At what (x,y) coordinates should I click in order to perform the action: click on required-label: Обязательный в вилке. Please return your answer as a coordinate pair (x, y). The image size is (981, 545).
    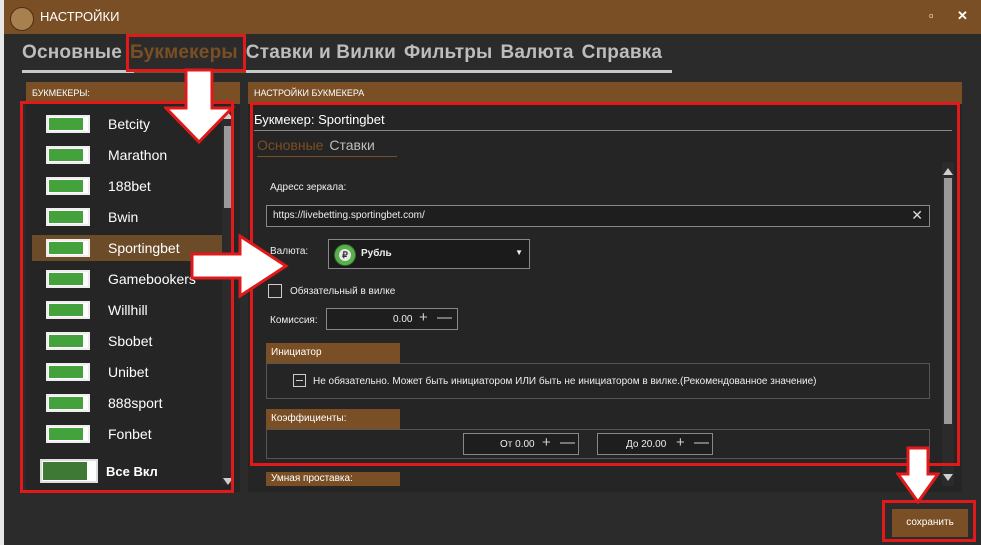
    Looking at the image, I should click on (343, 291).